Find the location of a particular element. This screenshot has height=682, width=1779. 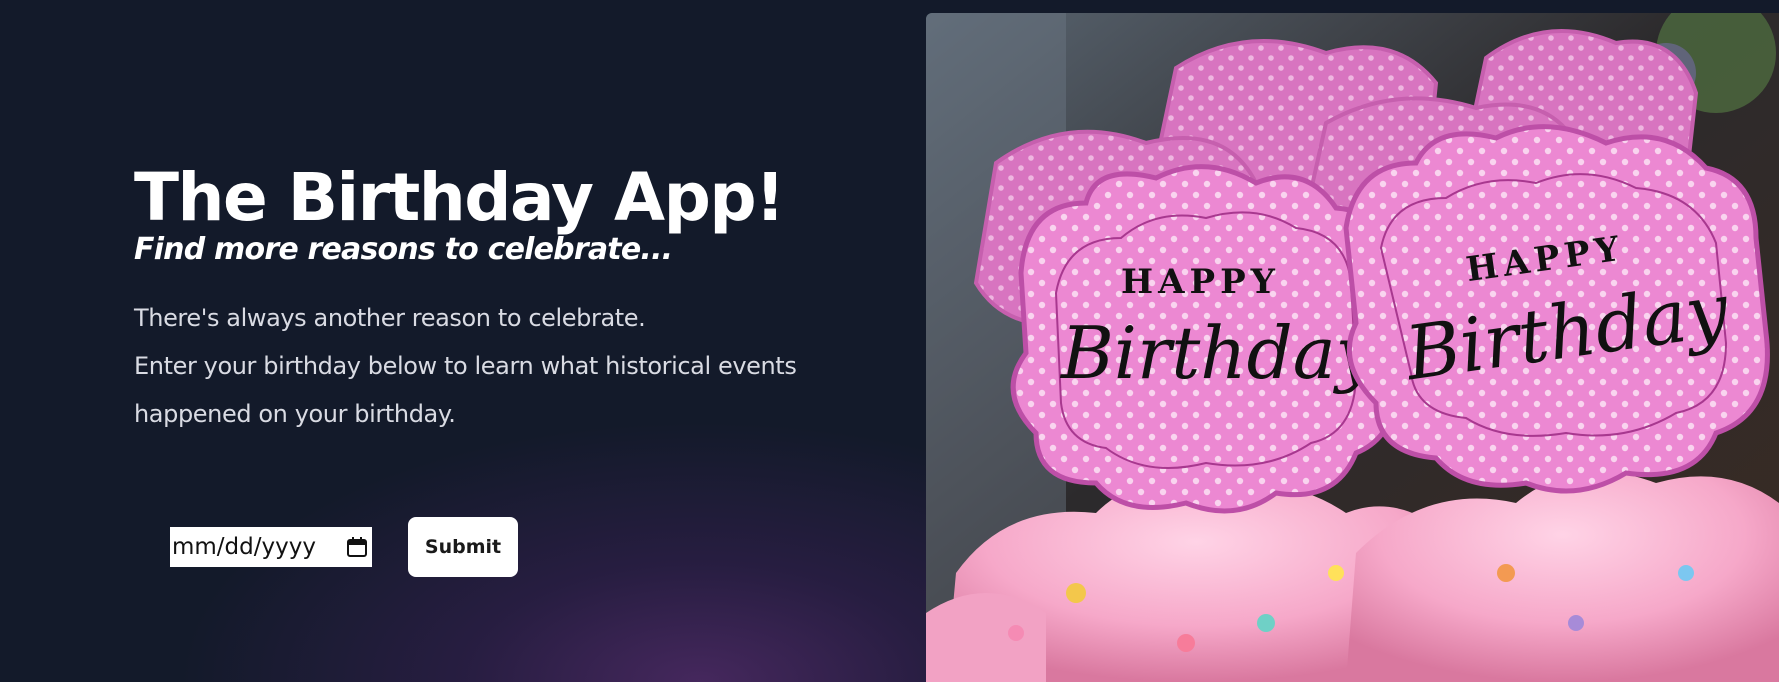

calendar-icon is located at coordinates (357, 547).